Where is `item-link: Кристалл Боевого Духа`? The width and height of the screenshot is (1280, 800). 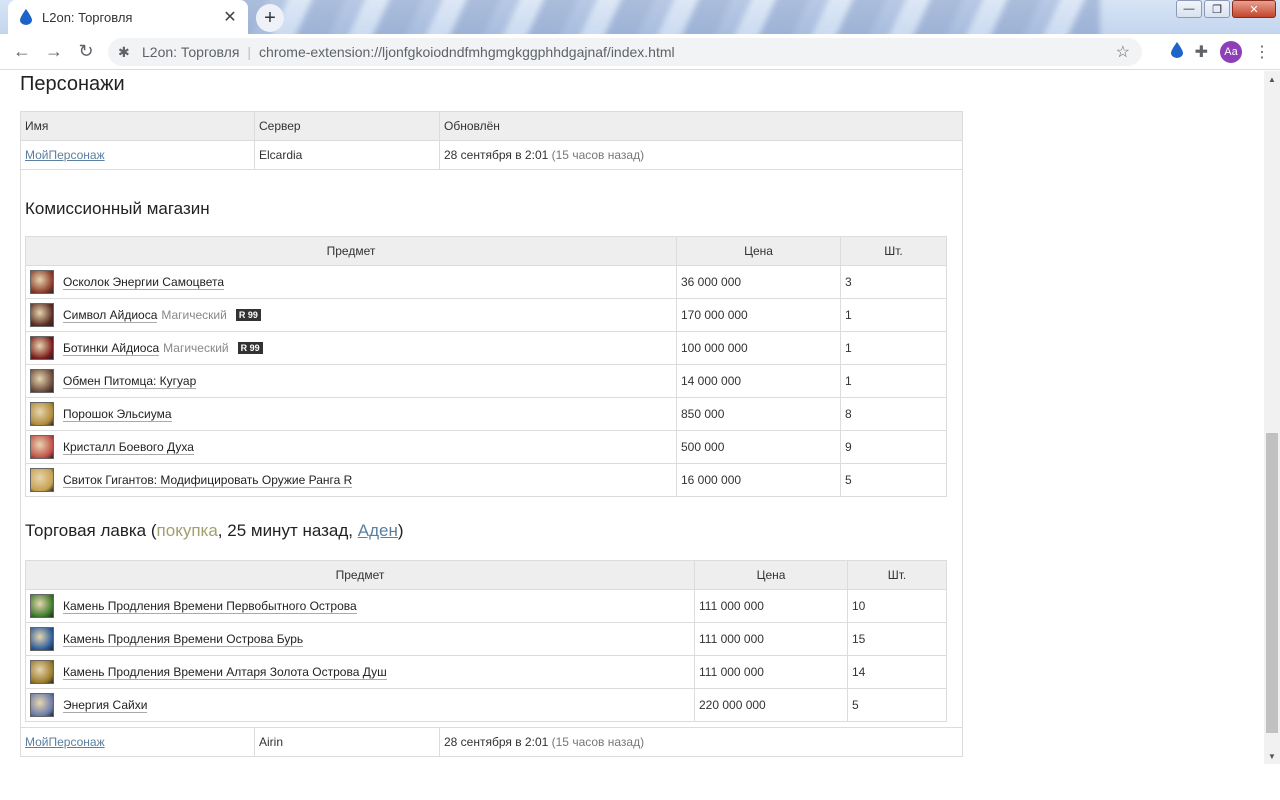
item-link: Кристалл Боевого Духа is located at coordinates (128, 447).